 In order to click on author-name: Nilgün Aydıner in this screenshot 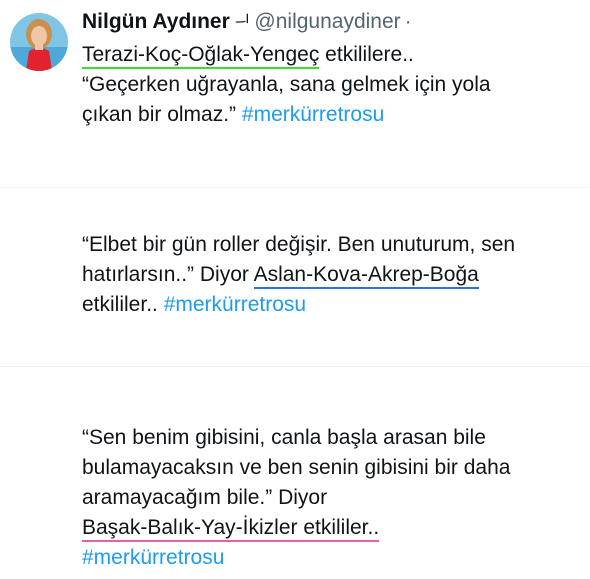, I will do `click(156, 21)`.